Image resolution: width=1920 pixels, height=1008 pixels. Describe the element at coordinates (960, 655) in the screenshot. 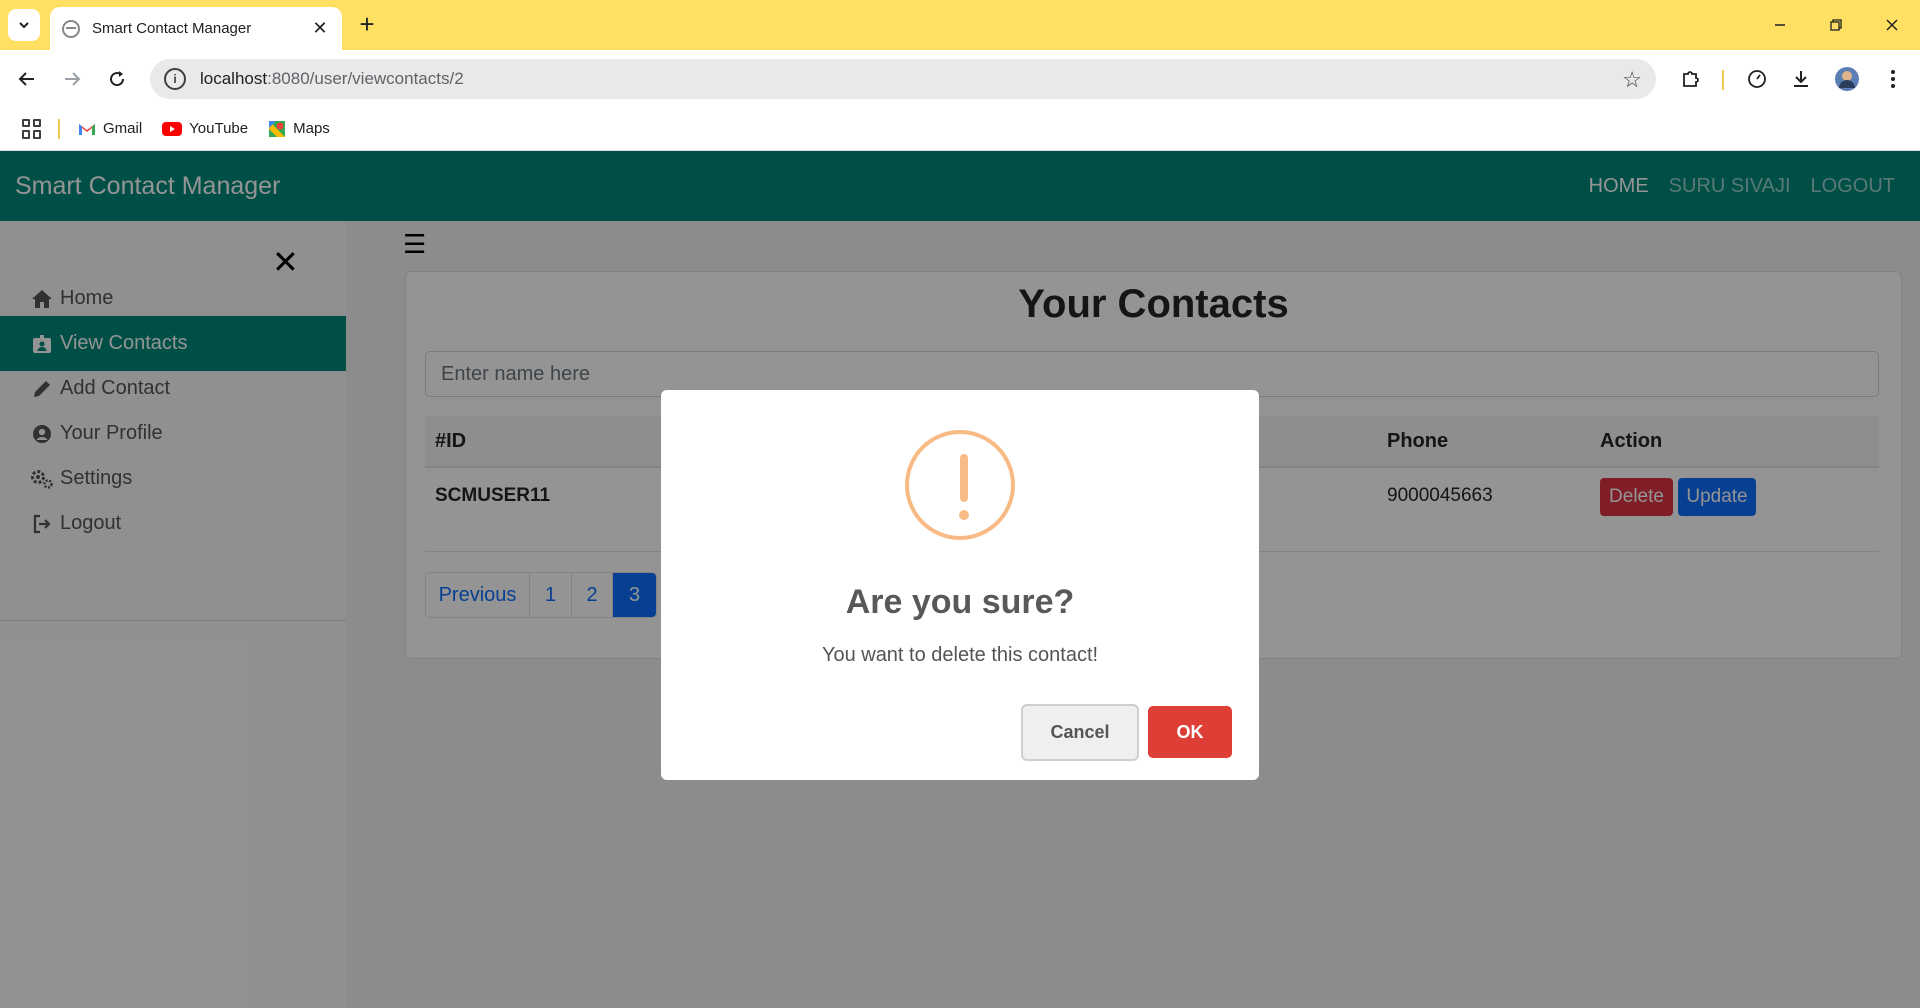

I see `dialog-message: You want to delete this contact!` at that location.